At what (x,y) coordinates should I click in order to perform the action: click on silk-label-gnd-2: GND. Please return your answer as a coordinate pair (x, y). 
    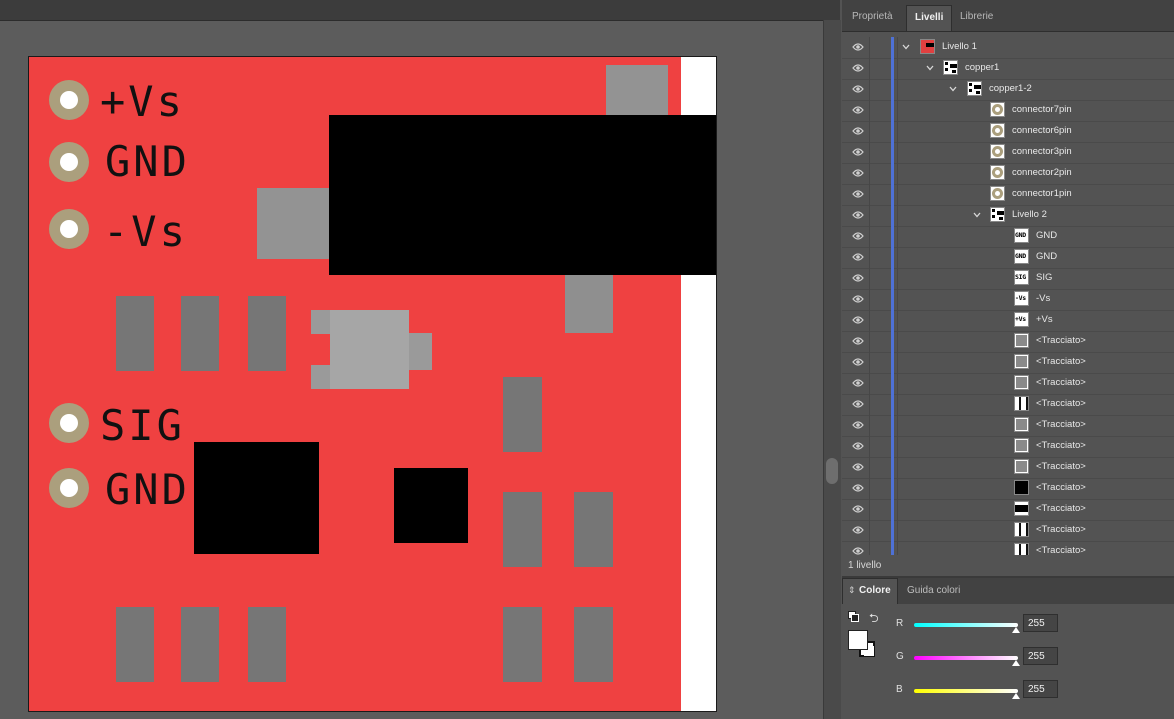
    Looking at the image, I should click on (147, 490).